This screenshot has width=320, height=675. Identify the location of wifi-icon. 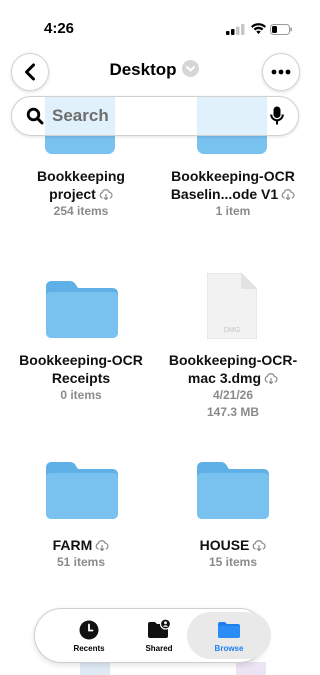
(258, 29).